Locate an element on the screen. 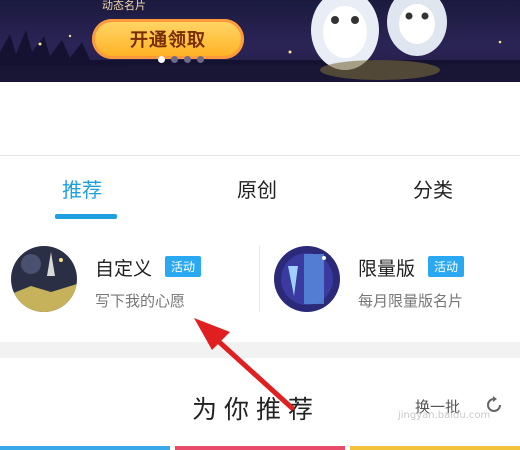  card-limited-edition: 限量版 活动 每月限量版名片 is located at coordinates (394, 281).